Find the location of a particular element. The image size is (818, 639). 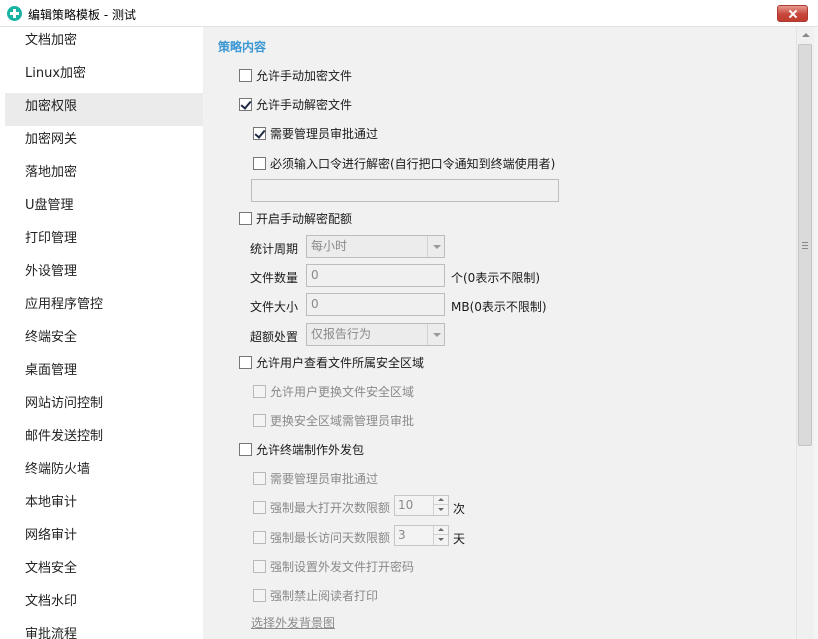

sidebar-item-usb-management: U盘管理 is located at coordinates (104, 208).